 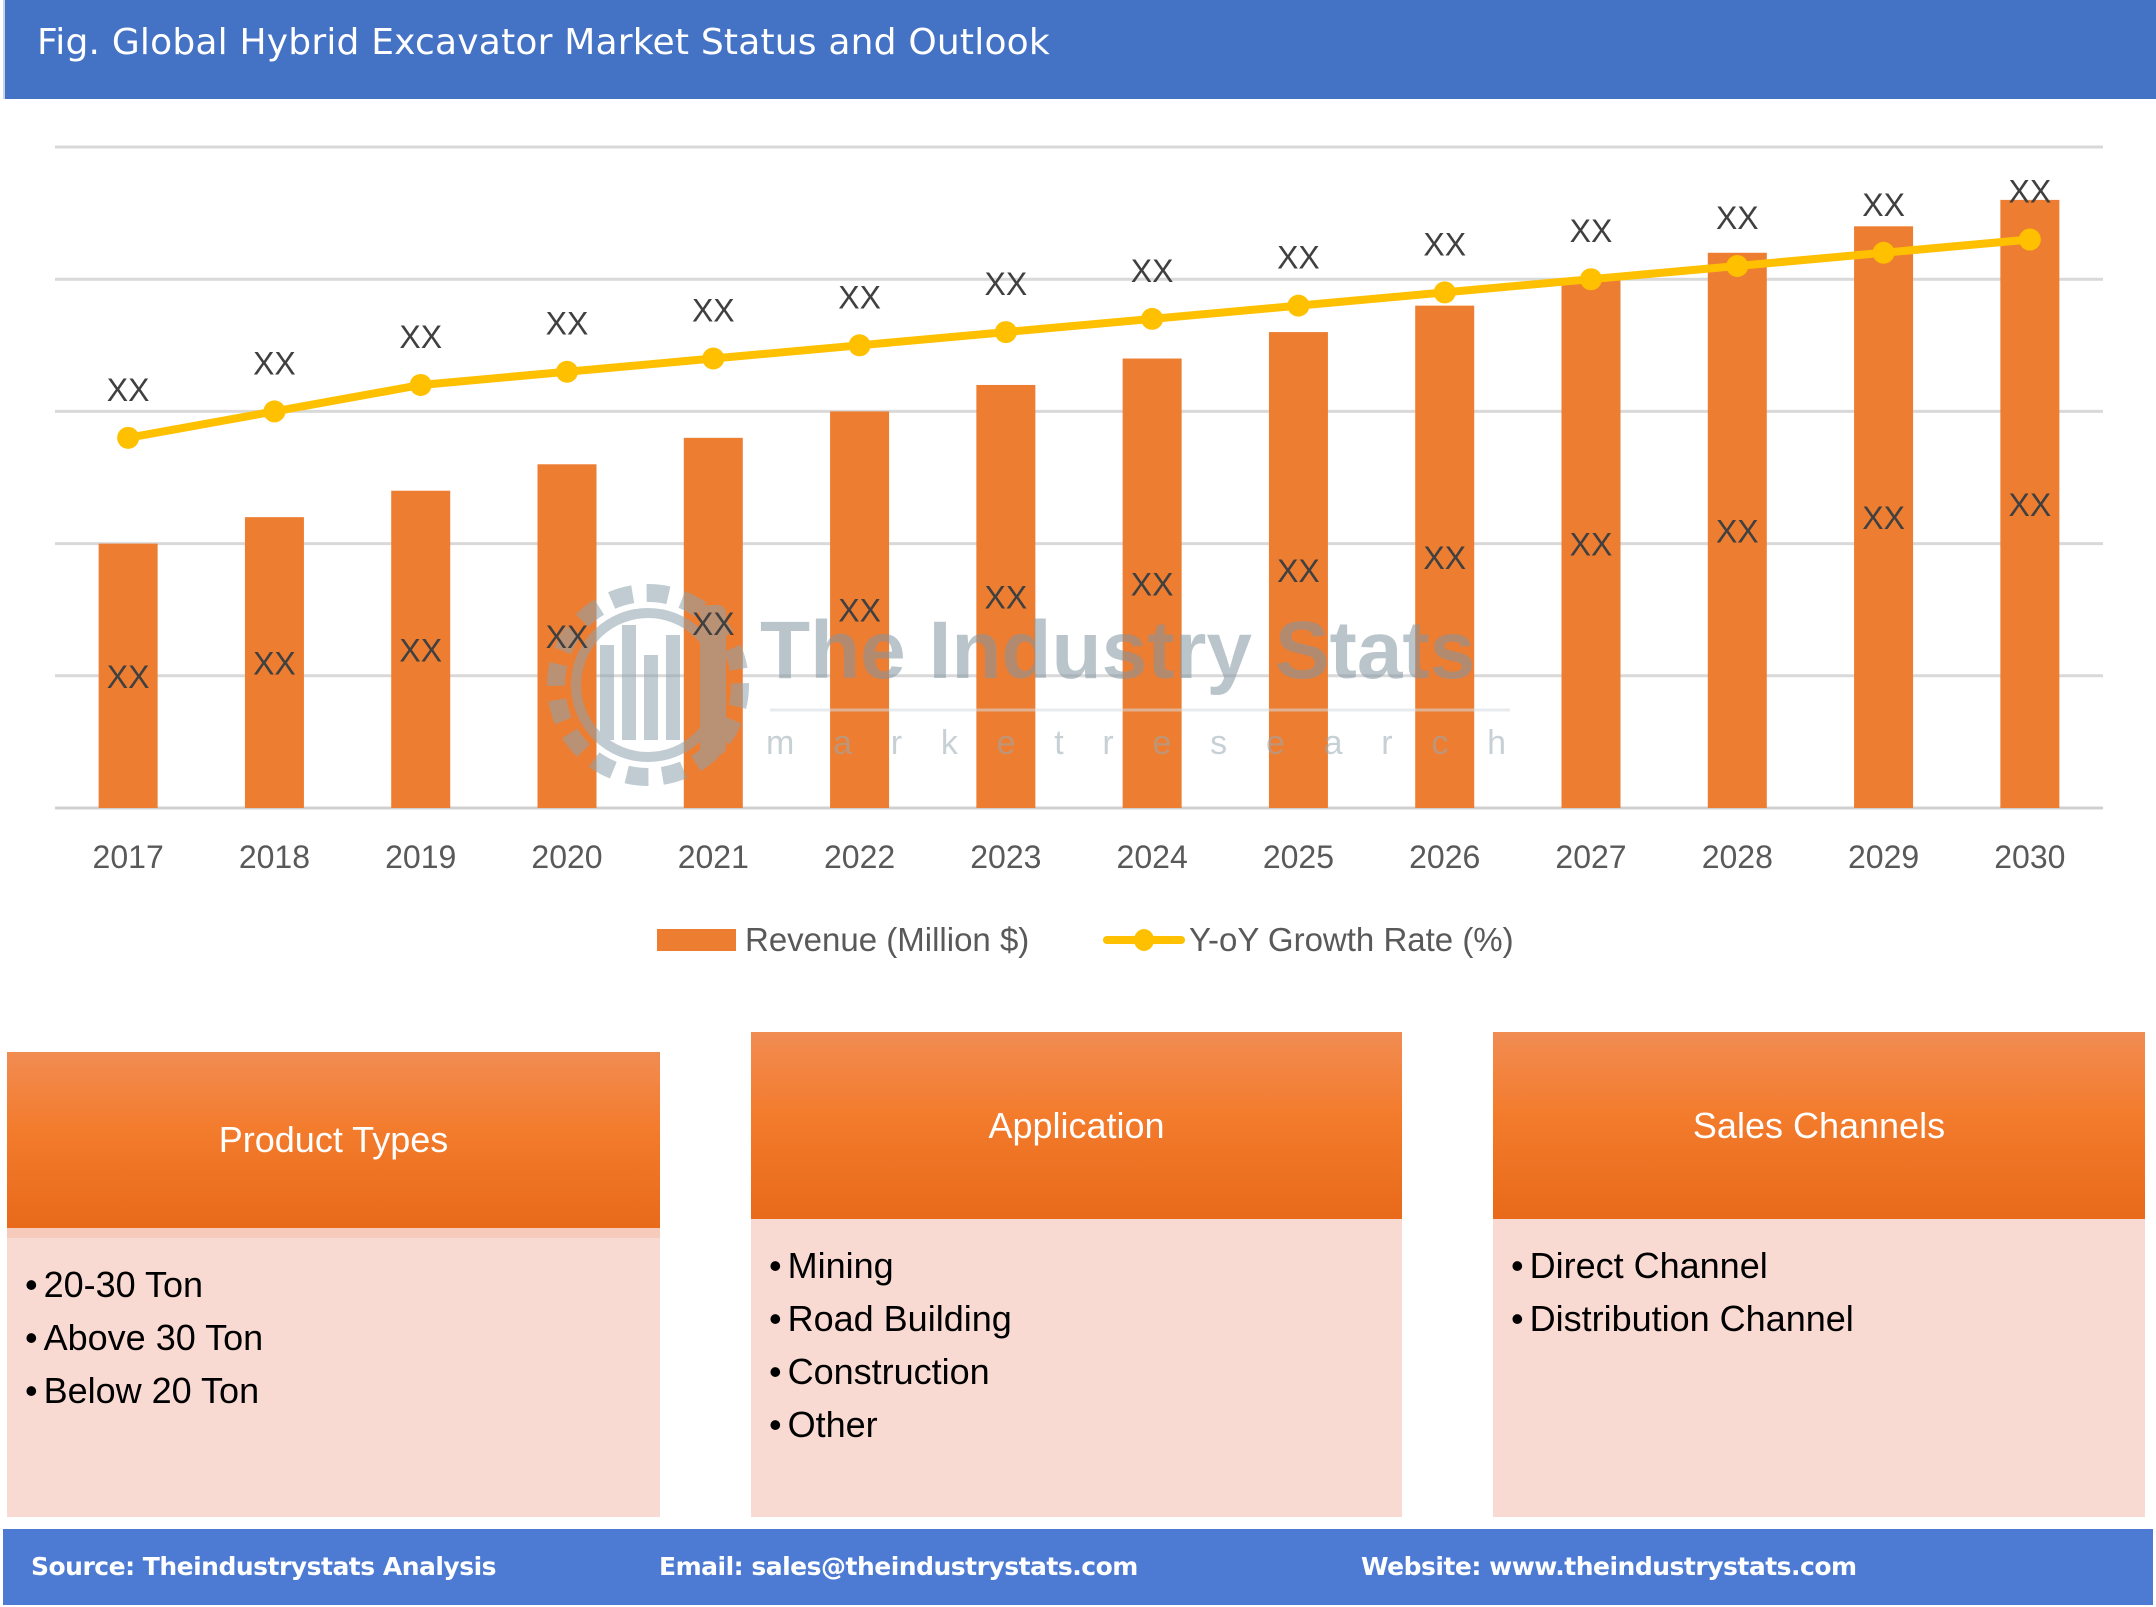 I want to click on x-tick-label: 2023, so click(x=1005, y=857).